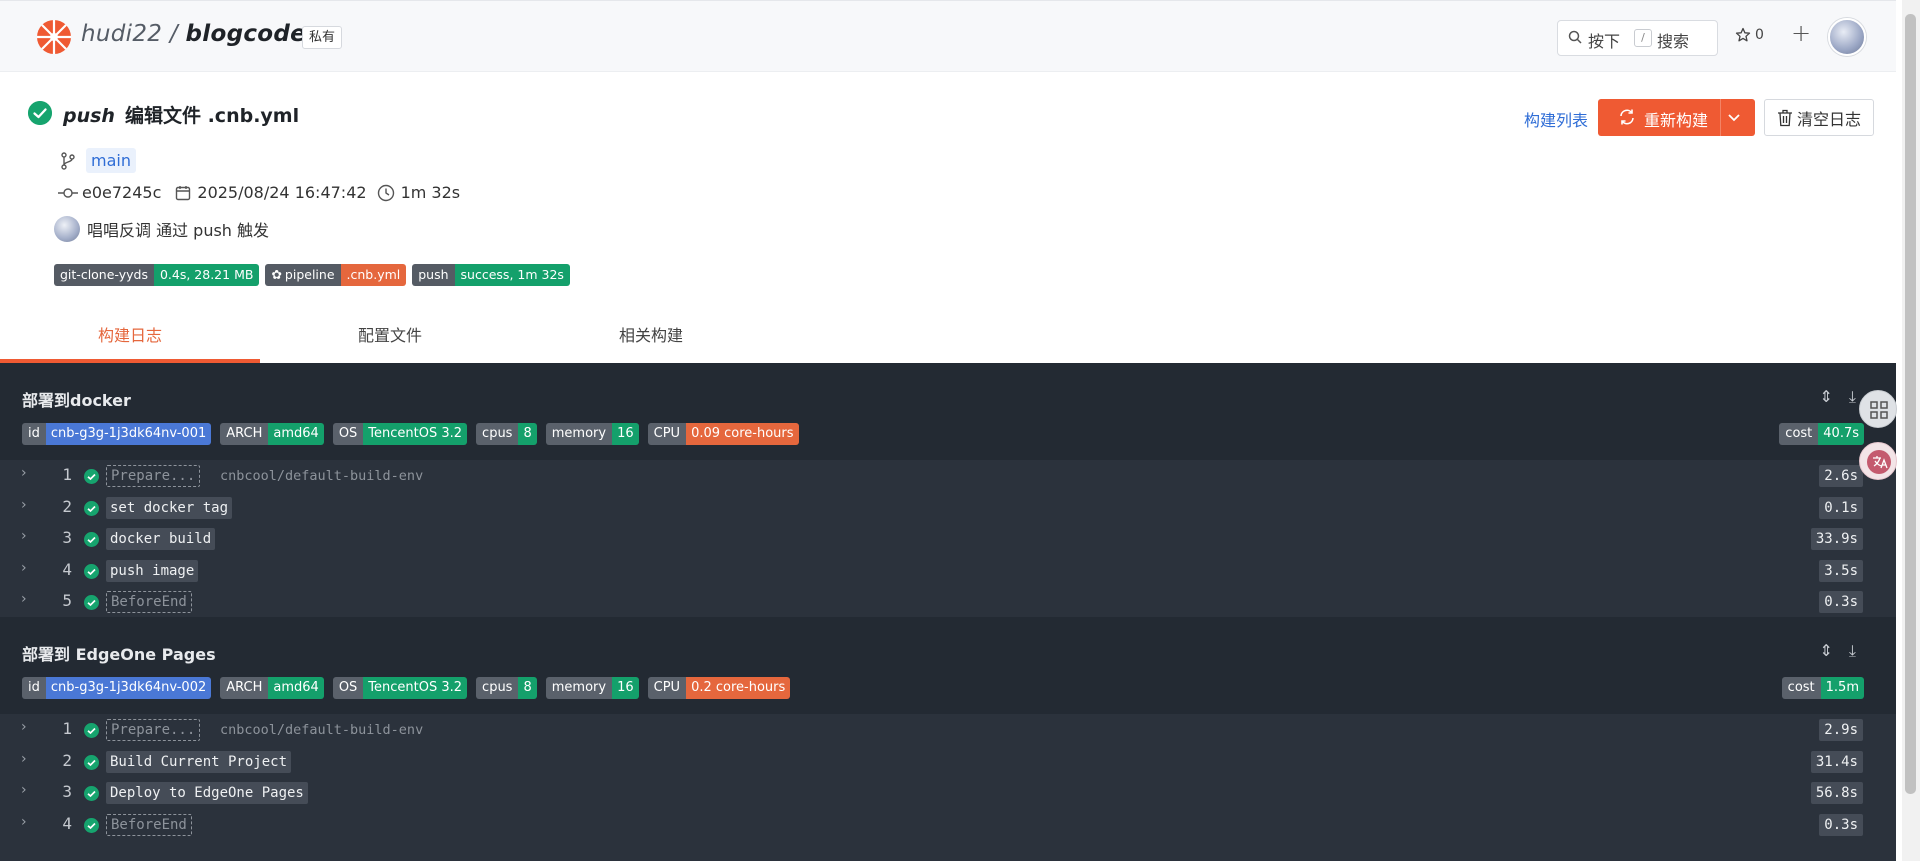 The height and width of the screenshot is (861, 1920). Describe the element at coordinates (76, 400) in the screenshot. I see `stage-title: 部署到docker` at that location.